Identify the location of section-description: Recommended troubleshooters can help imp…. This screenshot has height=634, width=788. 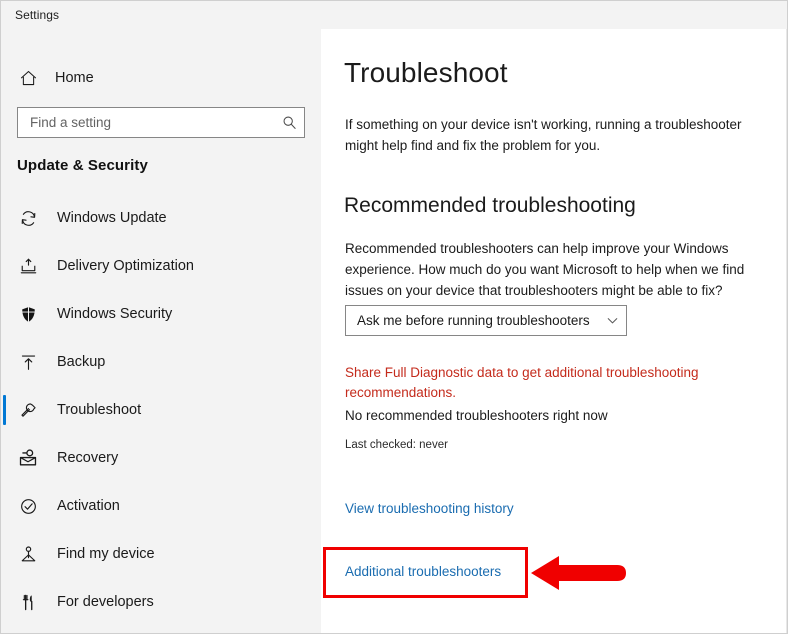
(545, 269).